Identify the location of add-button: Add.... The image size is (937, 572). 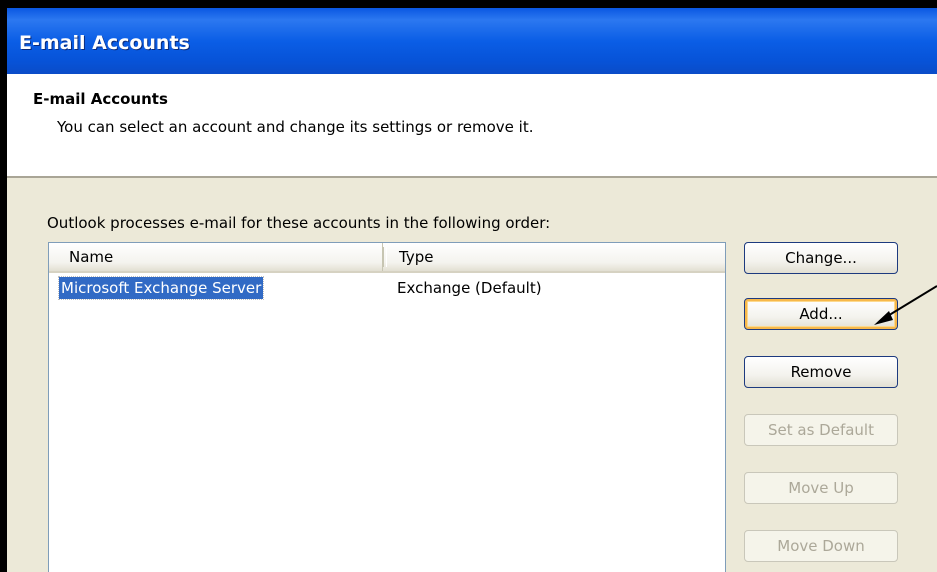
(821, 314).